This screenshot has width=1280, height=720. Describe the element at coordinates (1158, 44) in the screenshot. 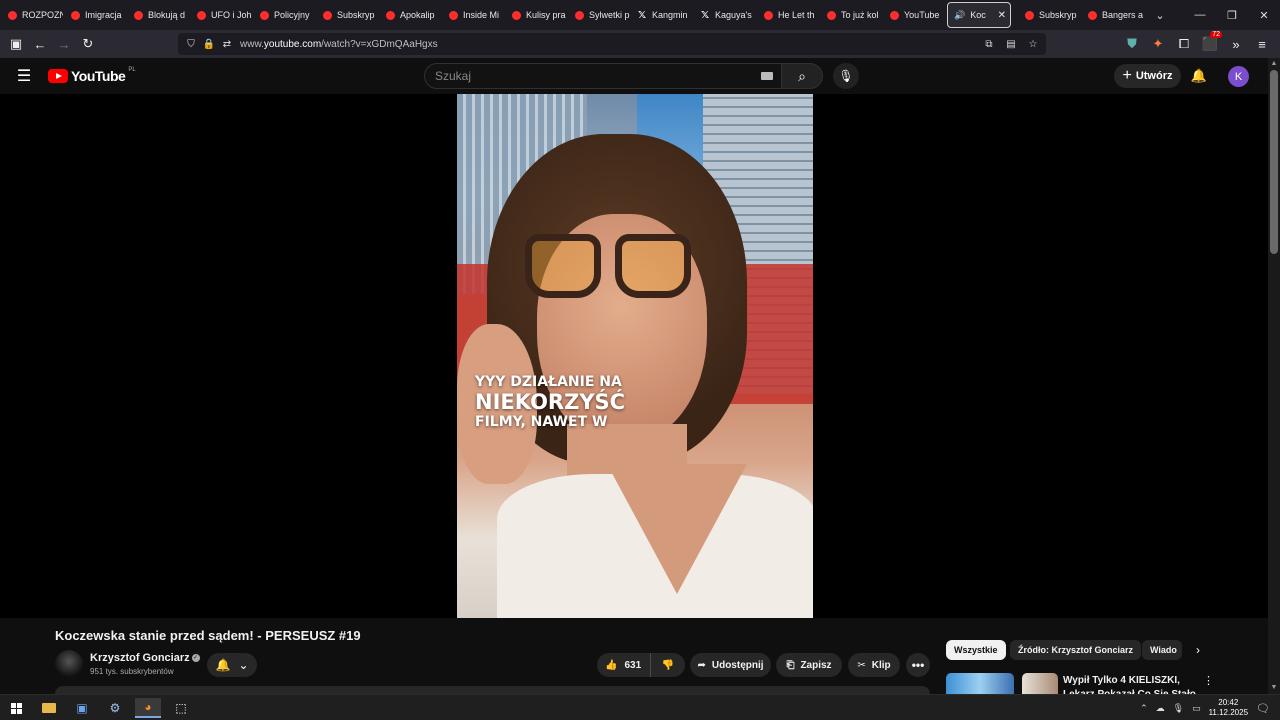

I see `extension-fox-icon: ✦` at that location.